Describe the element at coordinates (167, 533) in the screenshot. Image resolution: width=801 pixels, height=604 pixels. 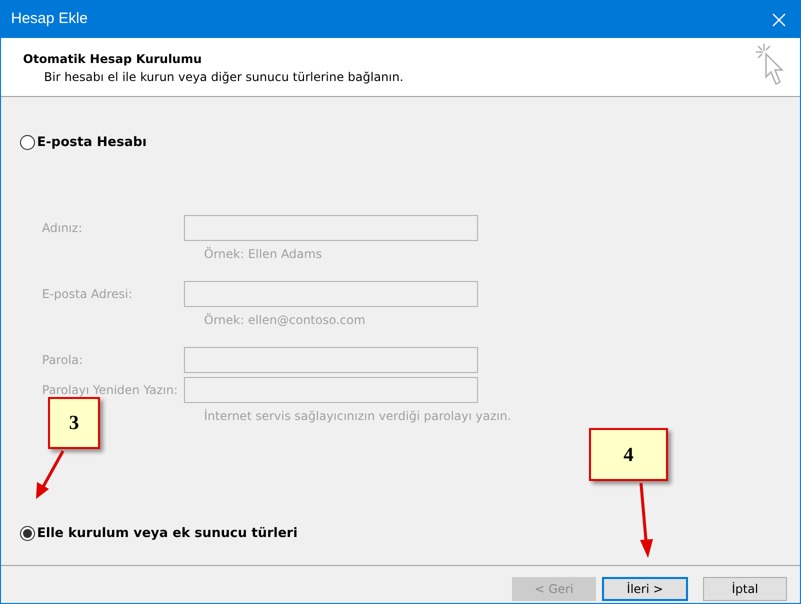
I see `radio-label: Elle kurulum veya ek sunucu türleri` at that location.